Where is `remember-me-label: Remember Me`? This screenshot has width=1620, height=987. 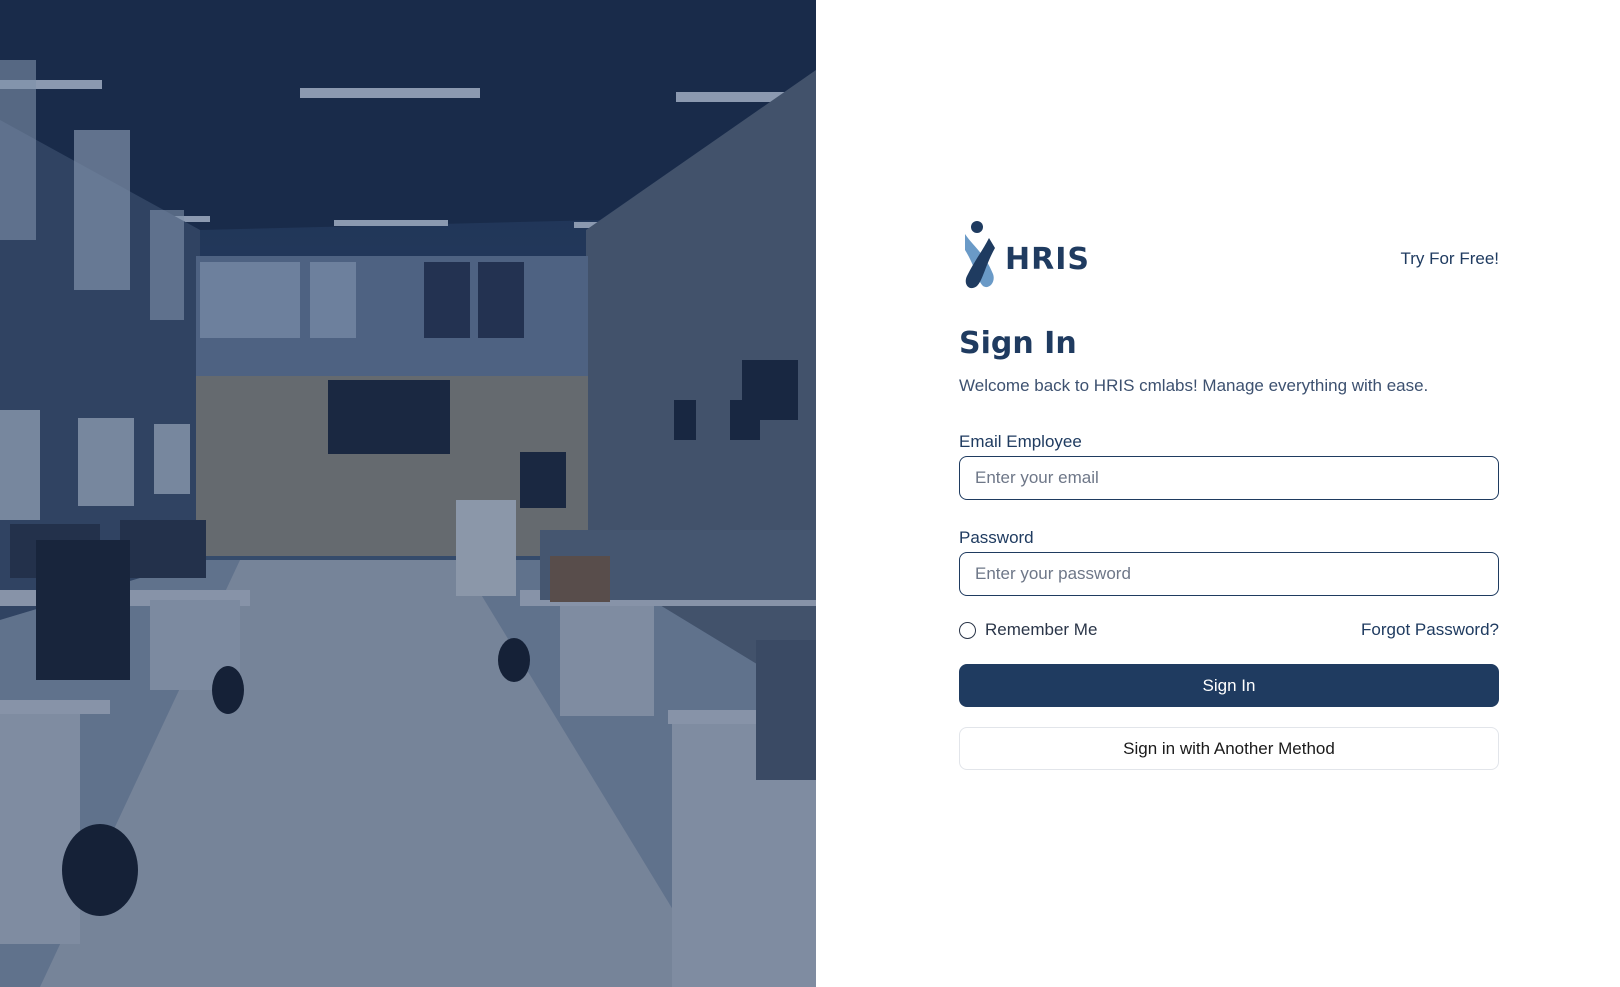 remember-me-label: Remember Me is located at coordinates (1041, 629).